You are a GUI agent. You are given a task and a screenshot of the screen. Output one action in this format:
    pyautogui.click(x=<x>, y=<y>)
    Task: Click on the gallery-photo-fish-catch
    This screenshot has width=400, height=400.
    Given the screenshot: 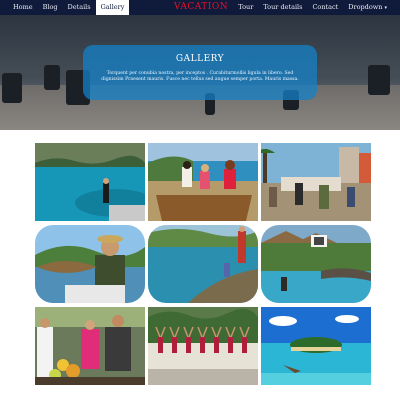 What is the action you would take?
    pyautogui.click(x=90, y=264)
    